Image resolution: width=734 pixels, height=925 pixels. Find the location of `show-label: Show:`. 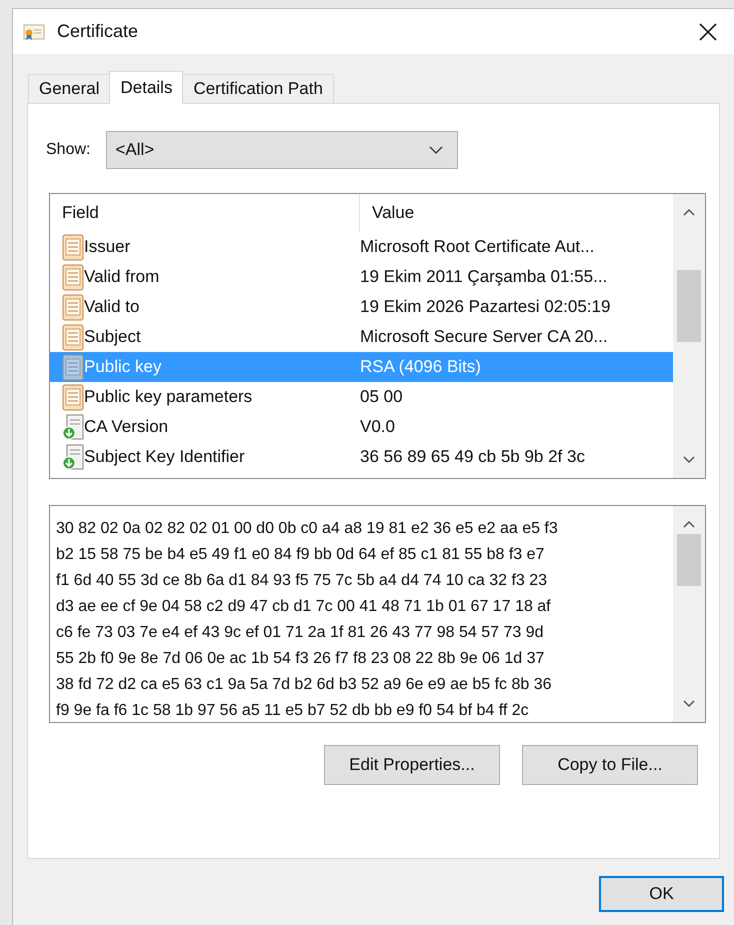

show-label: Show: is located at coordinates (68, 150).